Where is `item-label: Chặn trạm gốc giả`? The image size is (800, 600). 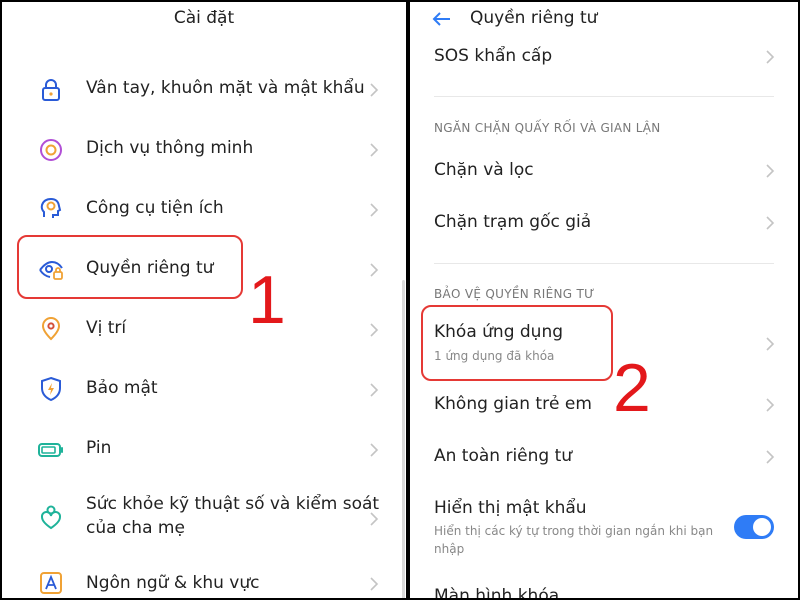 item-label: Chặn trạm gốc giả is located at coordinates (513, 222).